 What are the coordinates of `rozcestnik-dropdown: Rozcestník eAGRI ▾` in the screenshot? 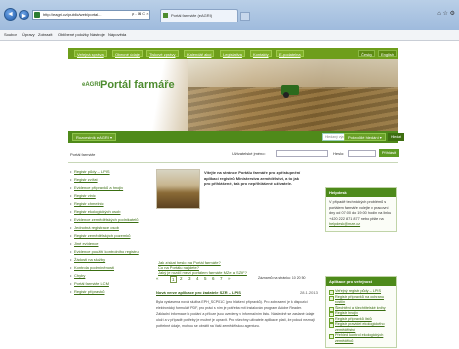 It's located at (94, 137).